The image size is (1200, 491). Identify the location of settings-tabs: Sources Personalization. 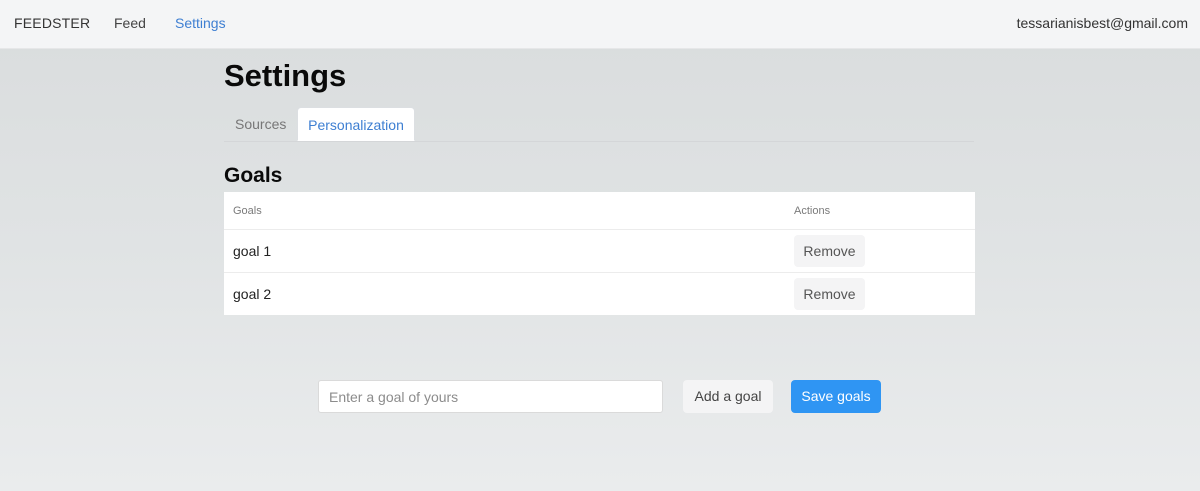
(599, 124).